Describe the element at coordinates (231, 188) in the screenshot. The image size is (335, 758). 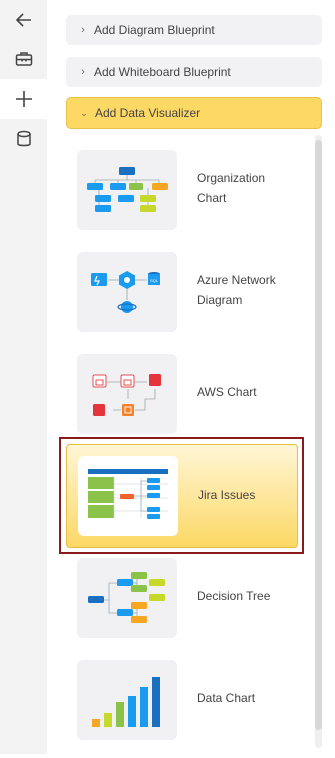
I see `visualizer-label: Organization Chart` at that location.